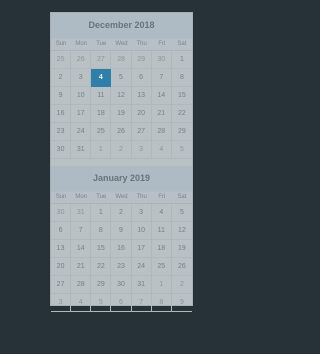 This screenshot has width=320, height=354. I want to click on month-title: January 2019, so click(121, 179).